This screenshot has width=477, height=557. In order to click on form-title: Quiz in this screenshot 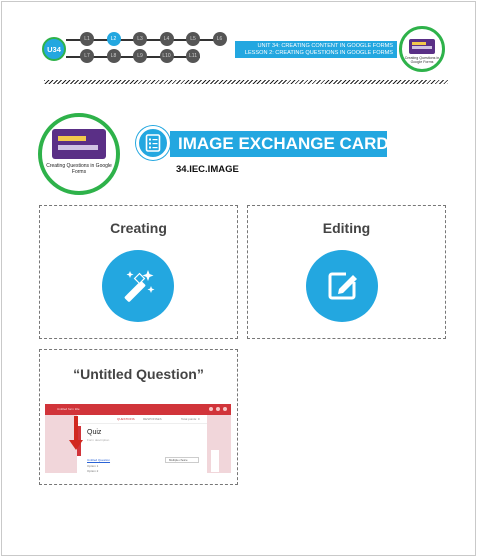, I will do `click(94, 432)`.